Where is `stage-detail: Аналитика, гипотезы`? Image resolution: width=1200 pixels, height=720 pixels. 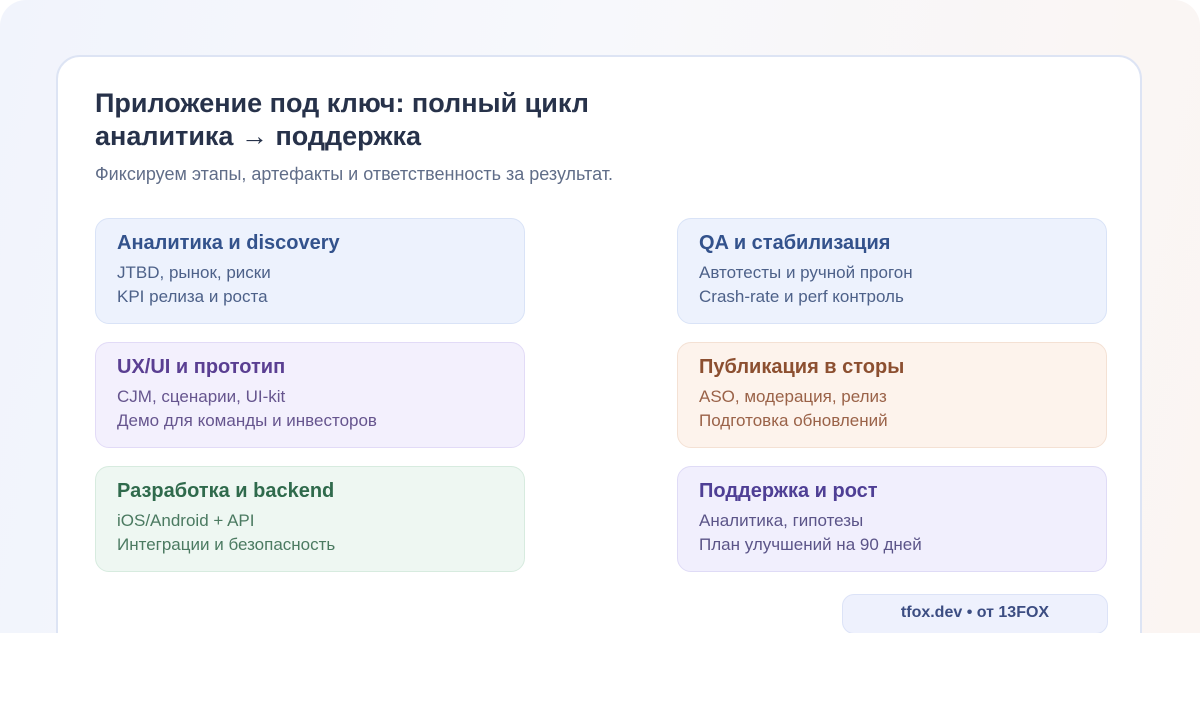 stage-detail: Аналитика, гипотезы is located at coordinates (781, 520).